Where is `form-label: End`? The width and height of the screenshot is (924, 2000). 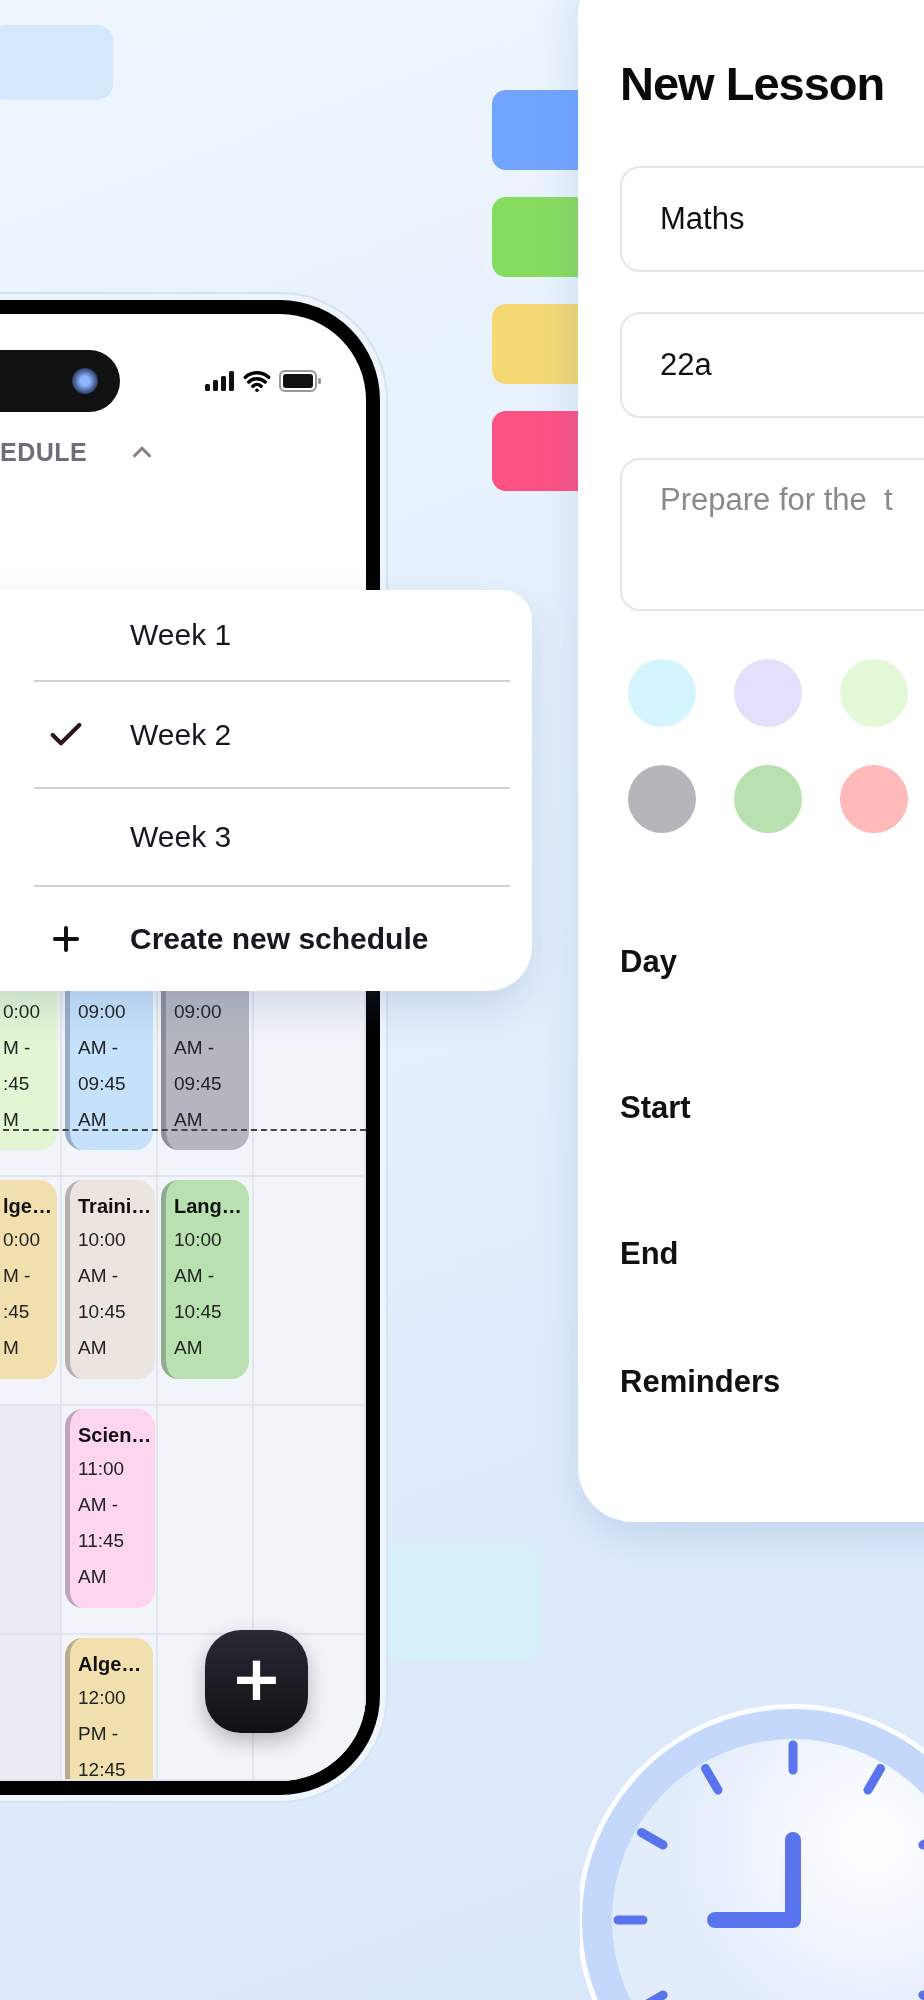 form-label: End is located at coordinates (650, 1254).